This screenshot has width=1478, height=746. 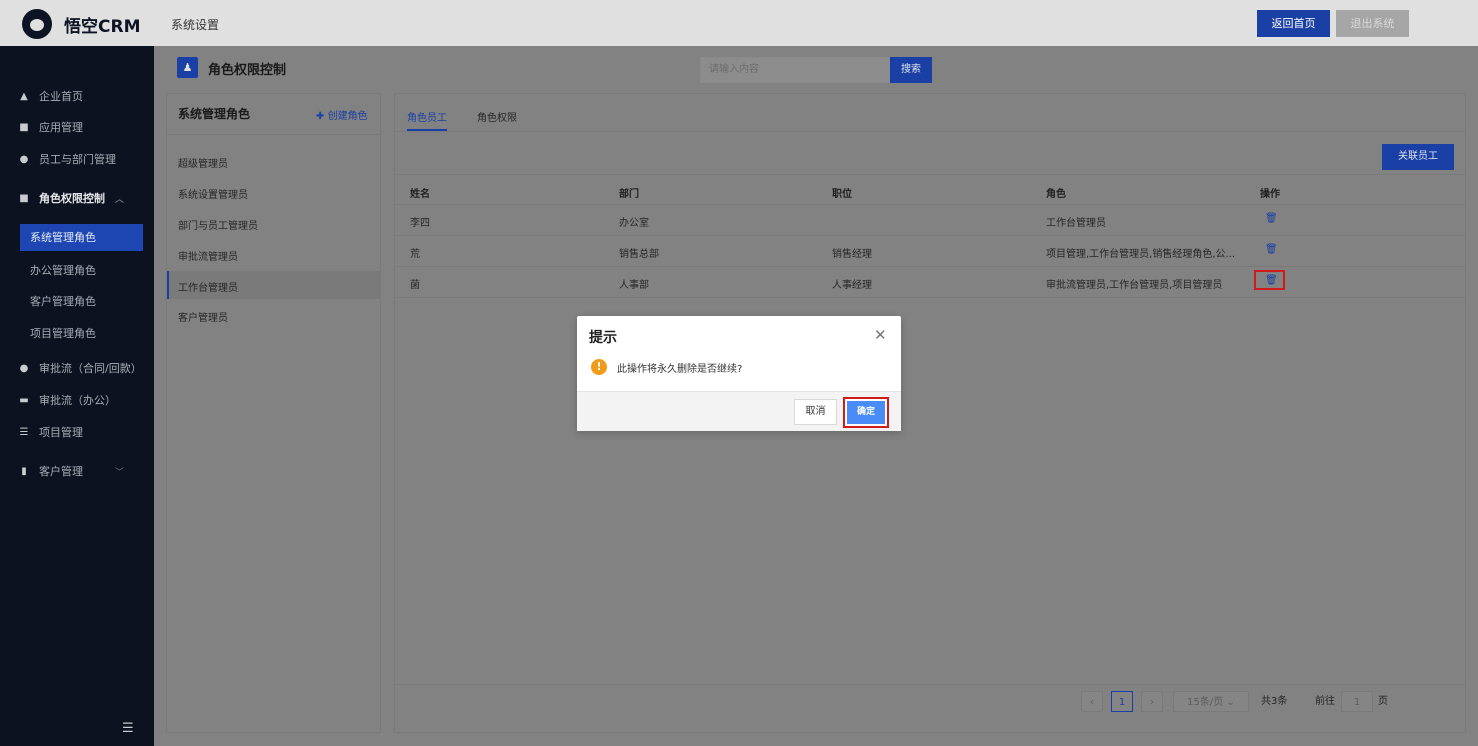 I want to click on plus-circle-icon: ✚, so click(x=320, y=116).